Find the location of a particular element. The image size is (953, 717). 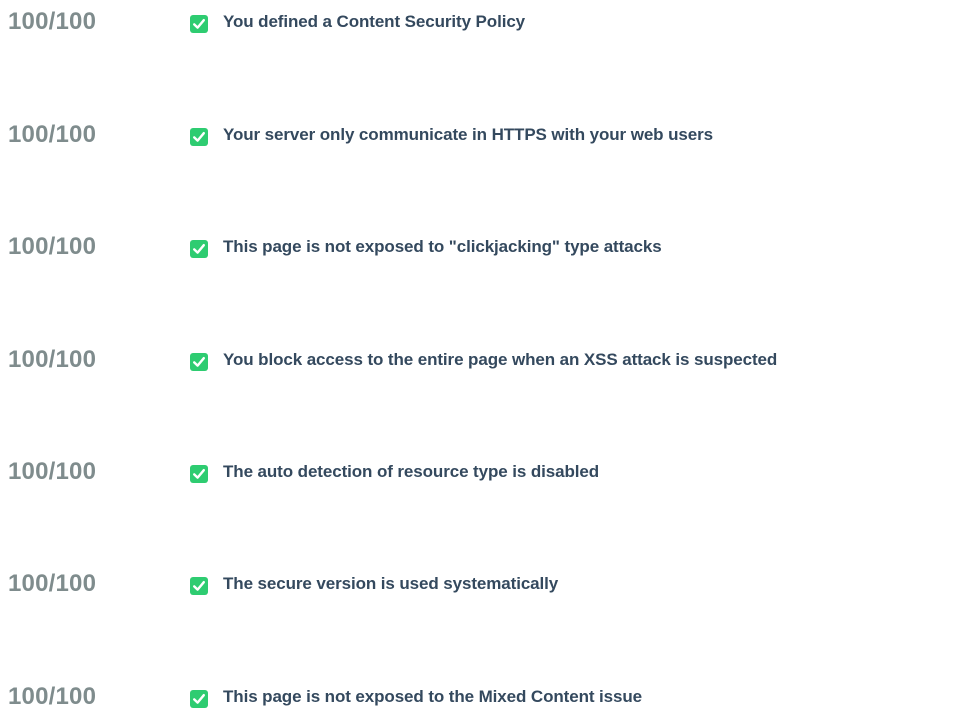

check-description: You defined a Content Security Policy is located at coordinates (374, 21).